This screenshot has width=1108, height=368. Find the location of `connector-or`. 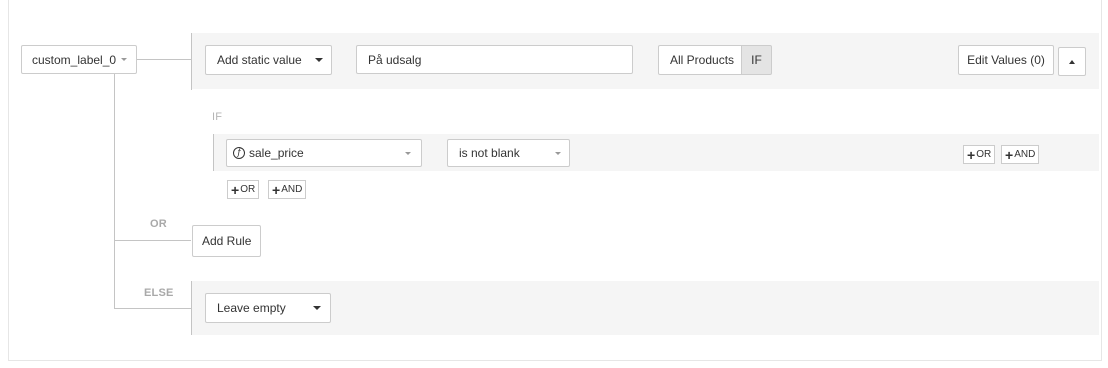

connector-or is located at coordinates (152, 240).